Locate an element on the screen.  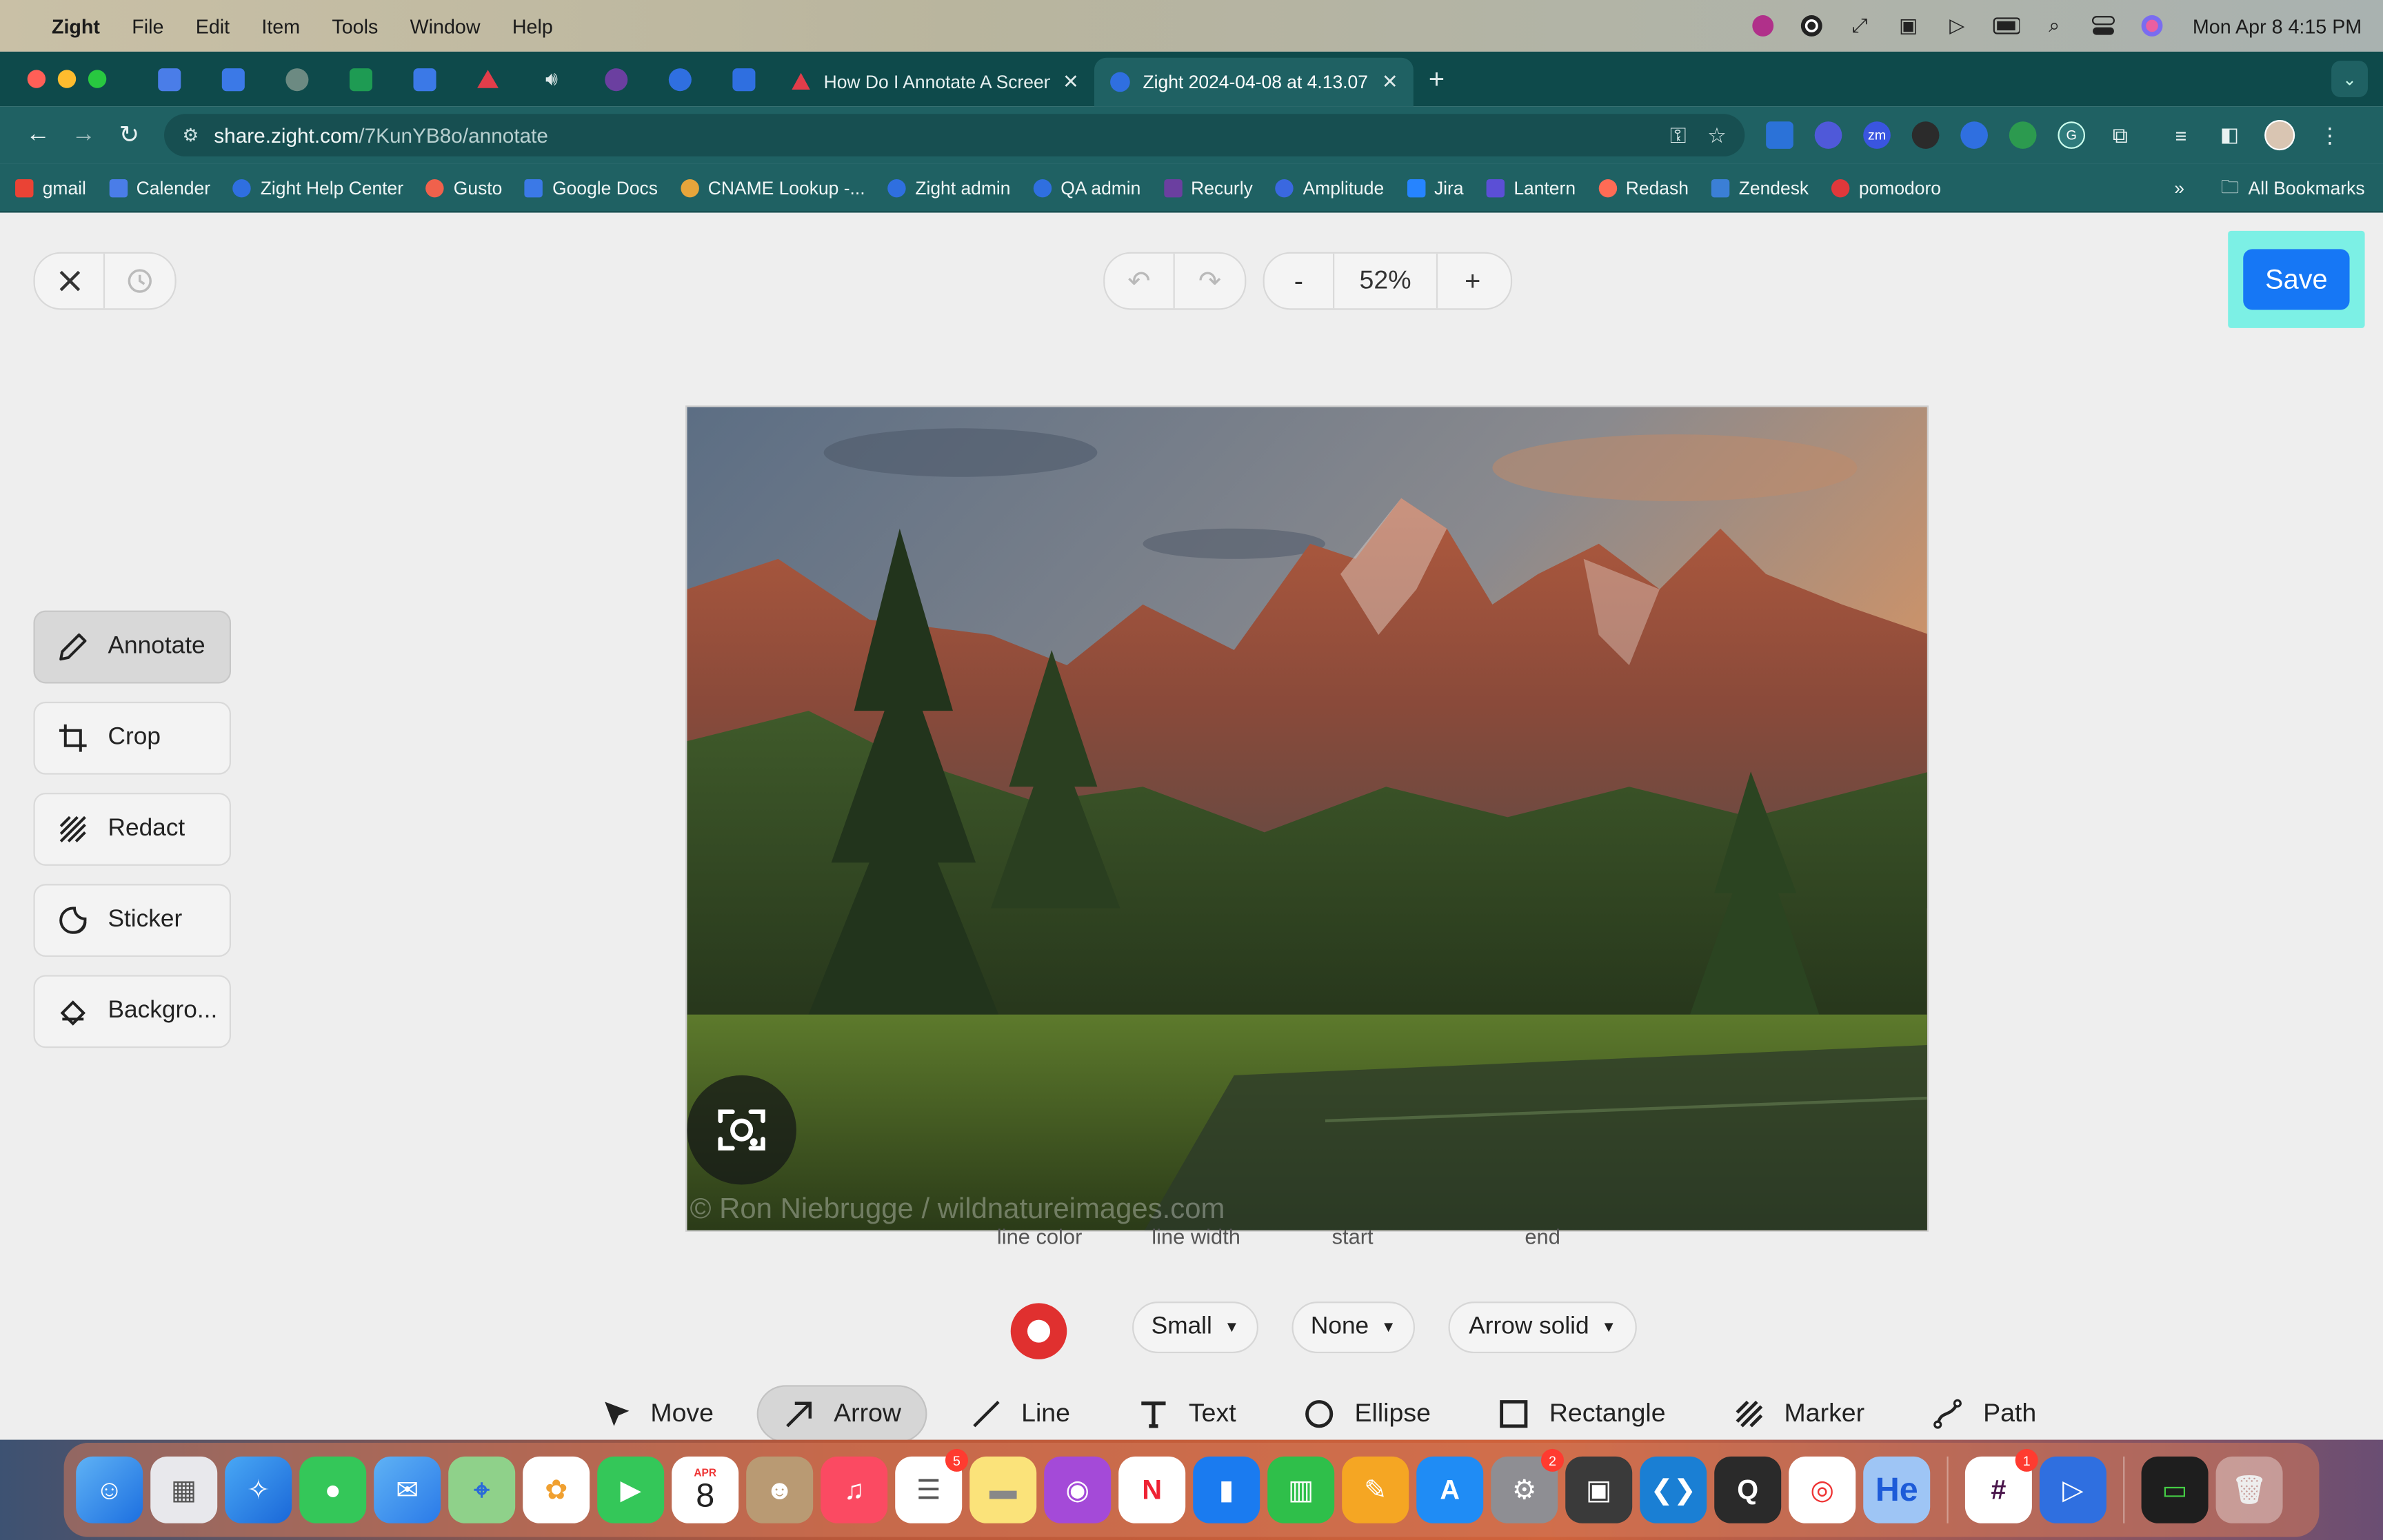
bookmark-gmail: gmail is located at coordinates (50, 188).